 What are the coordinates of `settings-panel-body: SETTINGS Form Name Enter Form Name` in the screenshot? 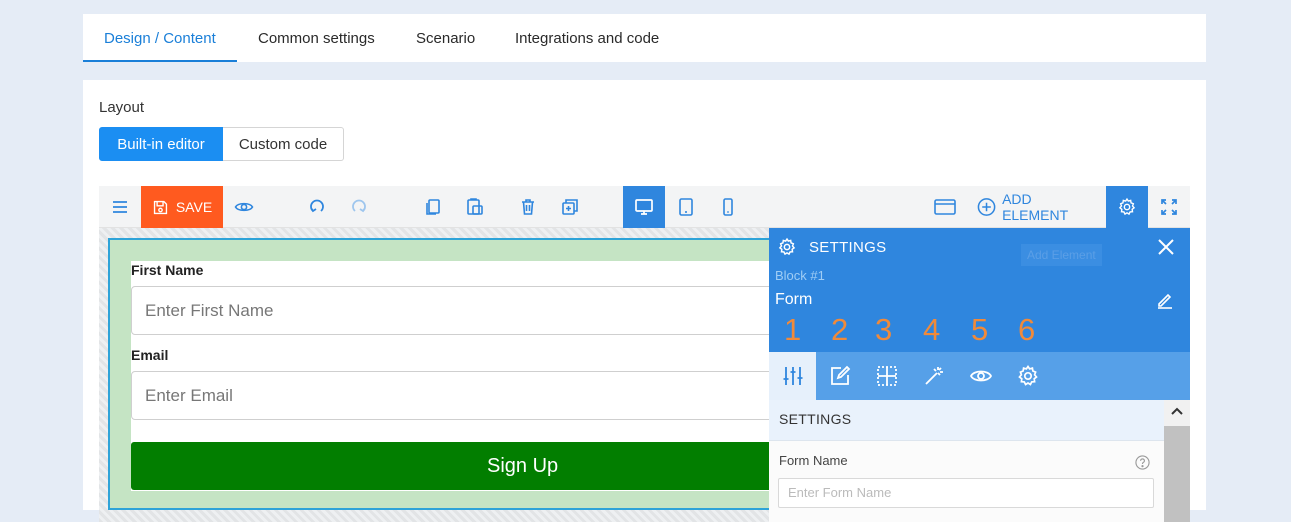 It's located at (979, 461).